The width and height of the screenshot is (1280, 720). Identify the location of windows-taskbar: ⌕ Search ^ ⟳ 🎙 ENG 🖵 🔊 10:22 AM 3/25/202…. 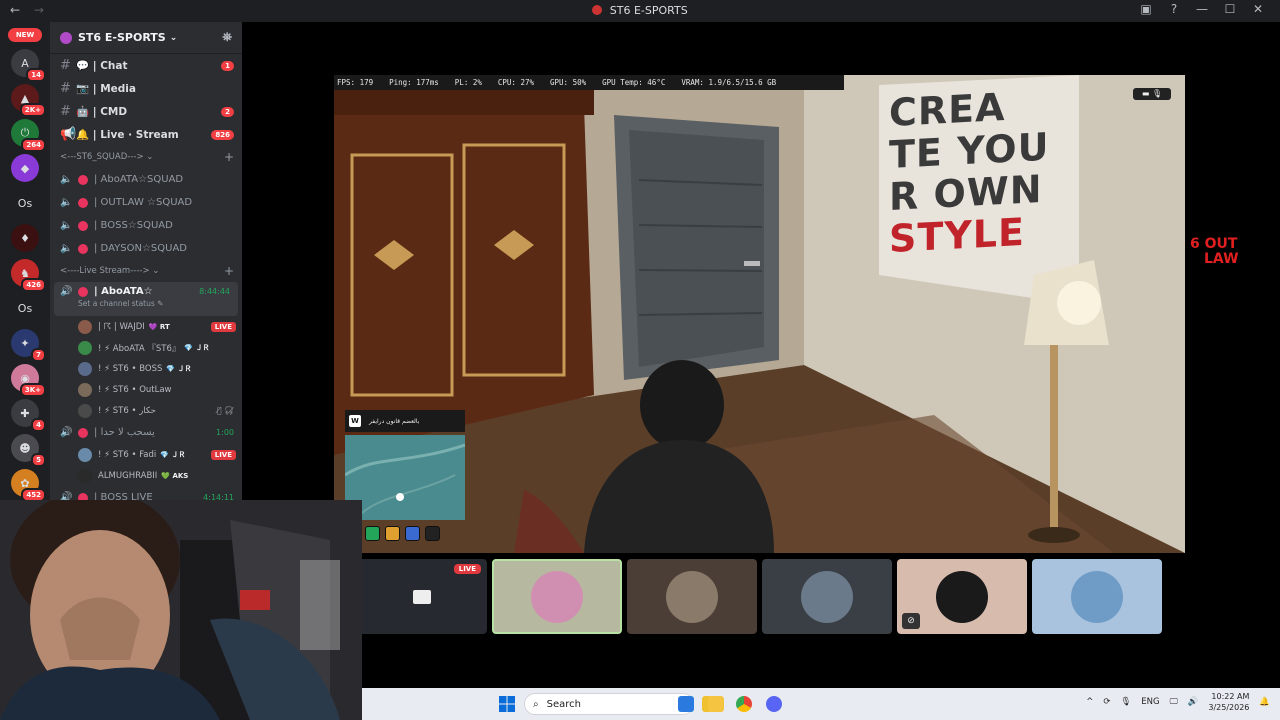
(821, 704).